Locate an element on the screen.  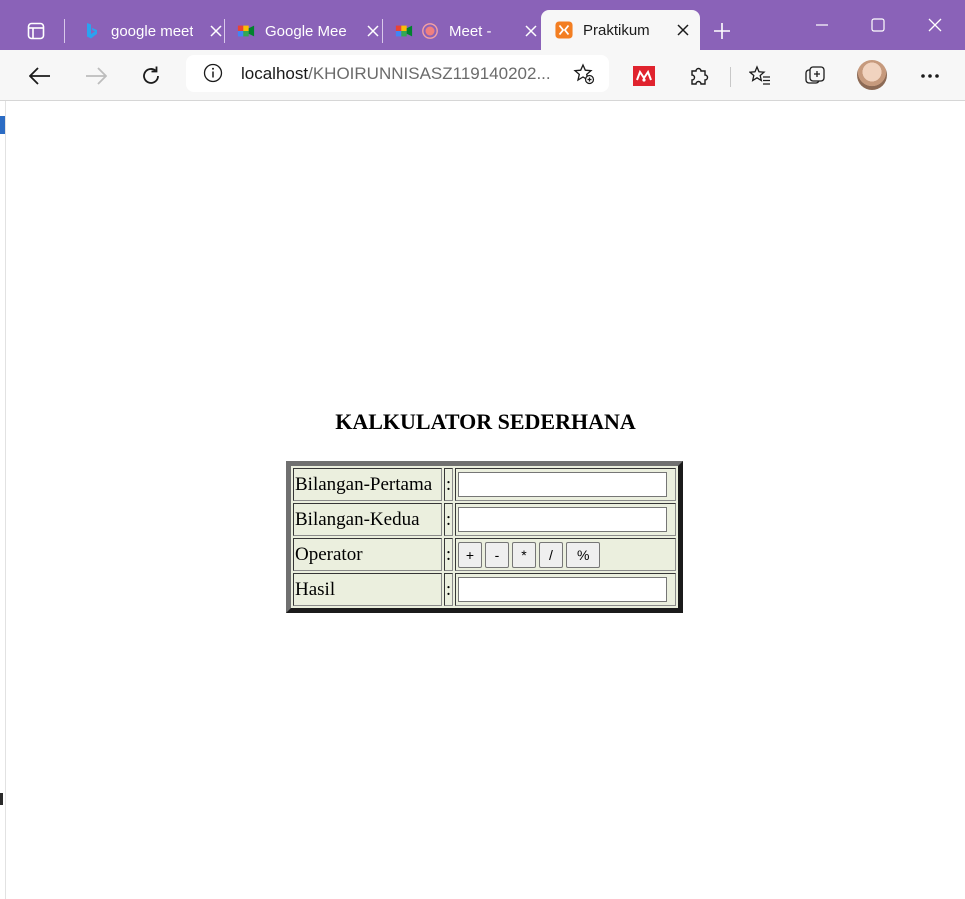
browser-titlebar: google meet Google Meet Meet - Praktikum is located at coordinates (482, 25).